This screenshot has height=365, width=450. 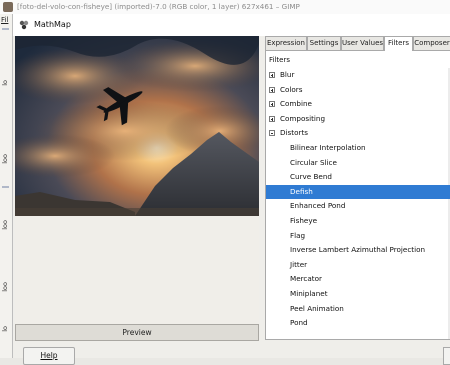 What do you see at coordinates (358, 309) in the screenshot?
I see `tree-filter-item: Peel Animation` at bounding box center [358, 309].